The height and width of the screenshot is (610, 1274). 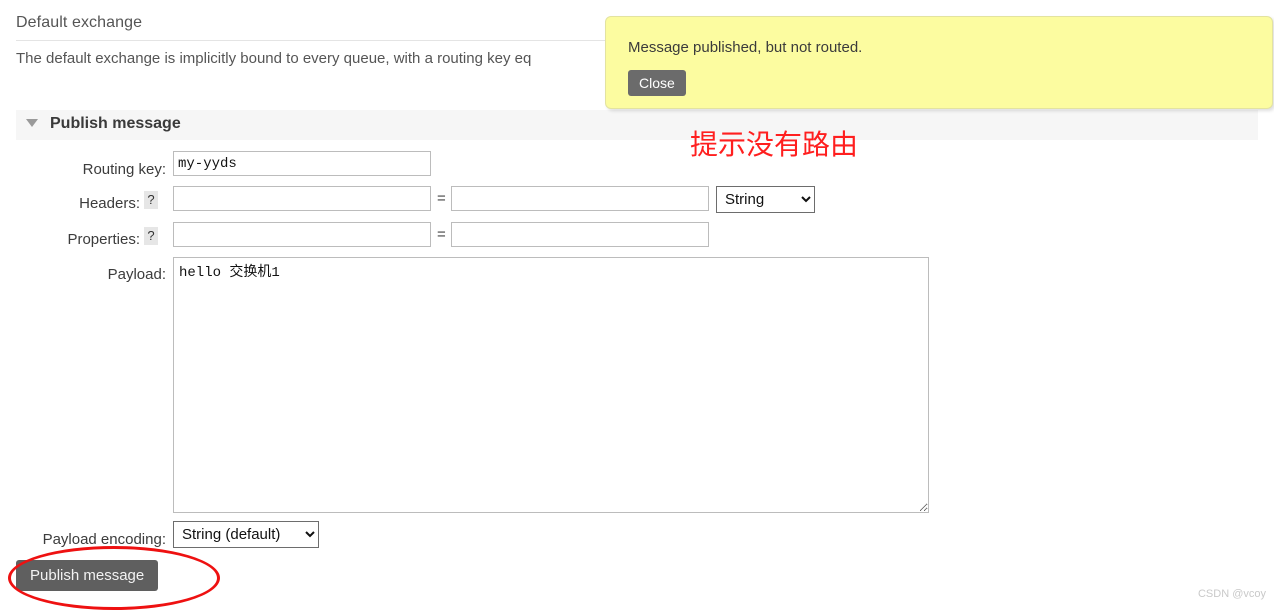 What do you see at coordinates (124, 169) in the screenshot?
I see `routing-key-label: Routing key:` at bounding box center [124, 169].